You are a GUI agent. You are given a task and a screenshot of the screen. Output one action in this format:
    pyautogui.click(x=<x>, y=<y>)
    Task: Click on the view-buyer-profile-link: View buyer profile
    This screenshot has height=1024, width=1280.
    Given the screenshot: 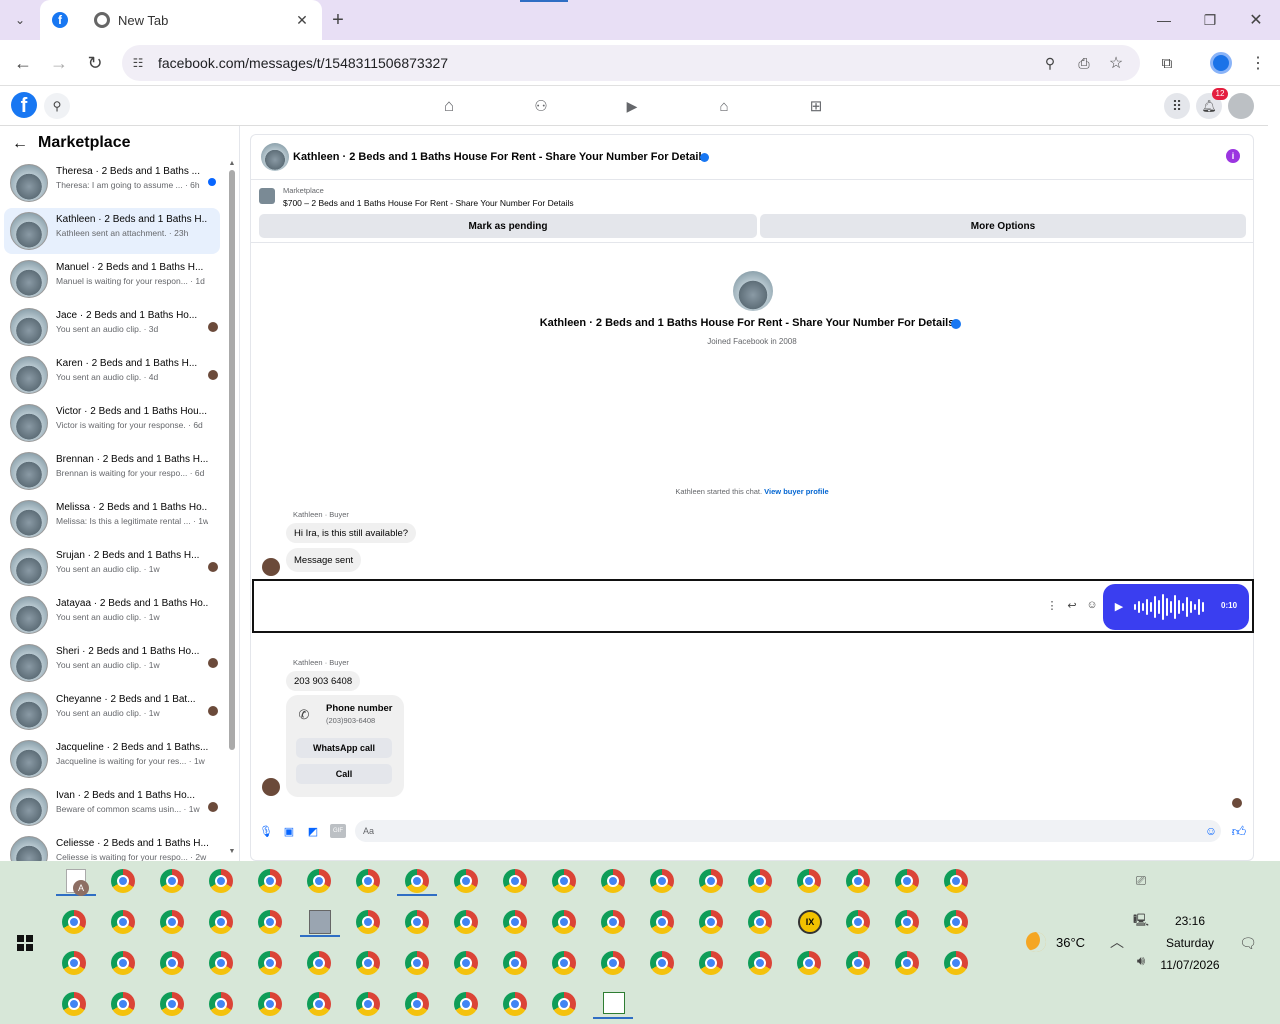 What is the action you would take?
    pyautogui.click(x=796, y=491)
    